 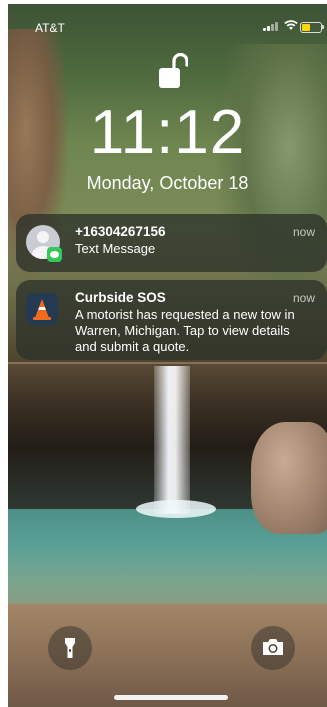 I want to click on messages-app-icon, so click(x=54, y=254).